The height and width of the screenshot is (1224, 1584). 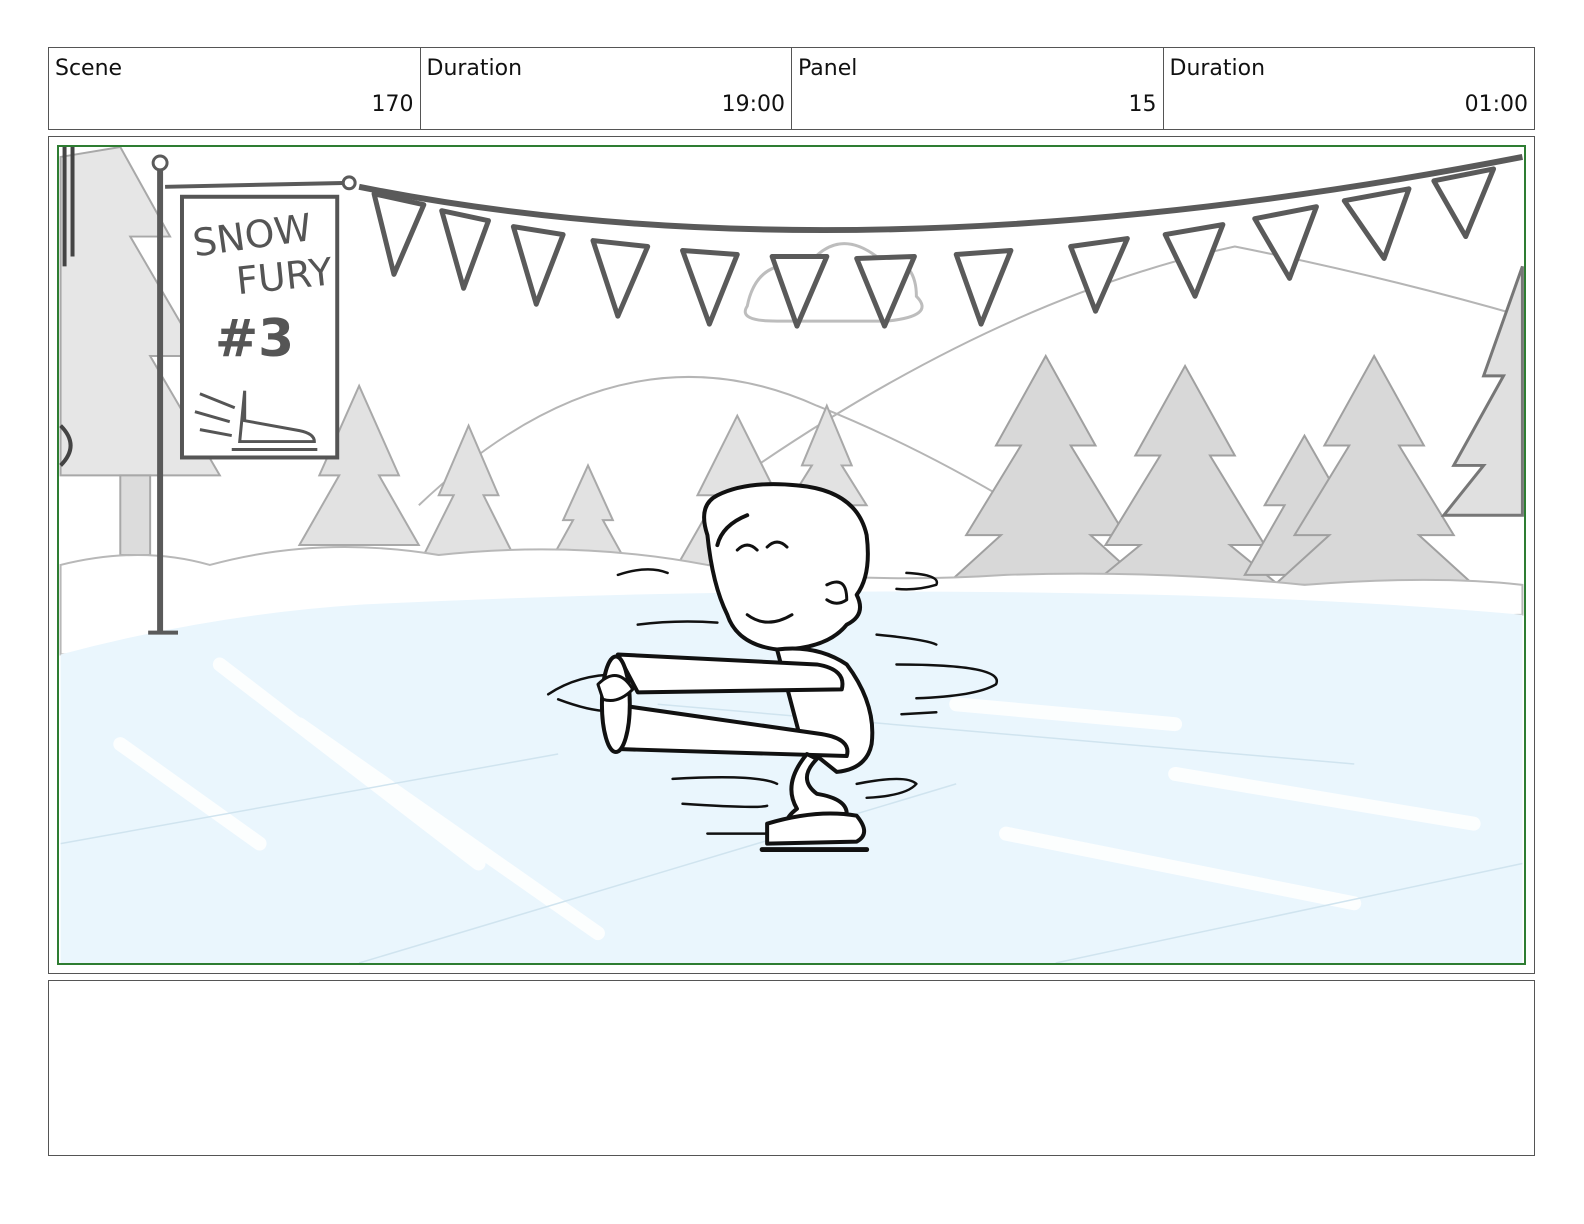 What do you see at coordinates (978, 88) in the screenshot?
I see `panel-cell: Panel 15` at bounding box center [978, 88].